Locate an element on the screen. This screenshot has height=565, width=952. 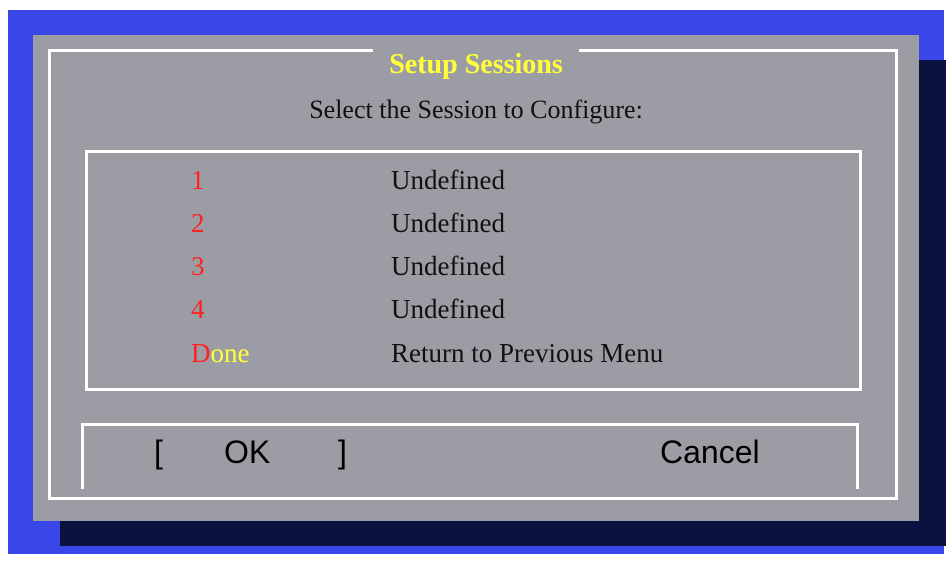
session-item-1: 1 Undefined is located at coordinates (473, 186).